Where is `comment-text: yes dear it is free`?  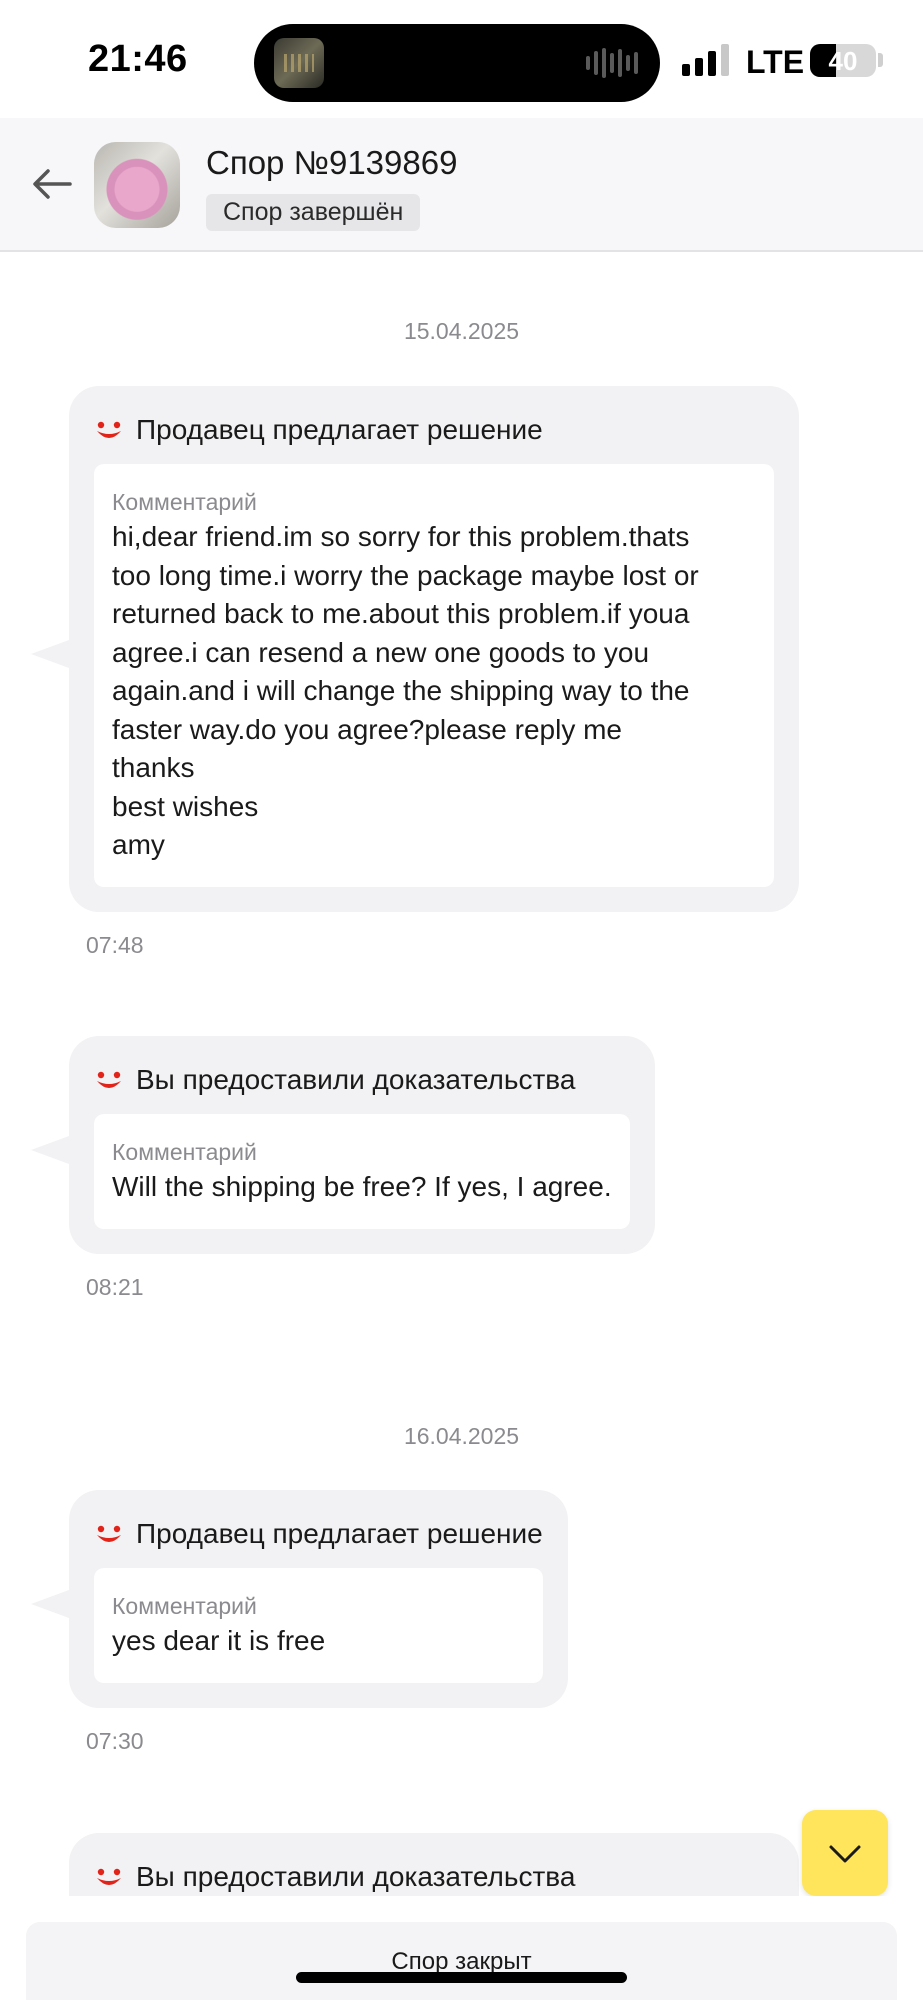 comment-text: yes dear it is free is located at coordinates (219, 1640).